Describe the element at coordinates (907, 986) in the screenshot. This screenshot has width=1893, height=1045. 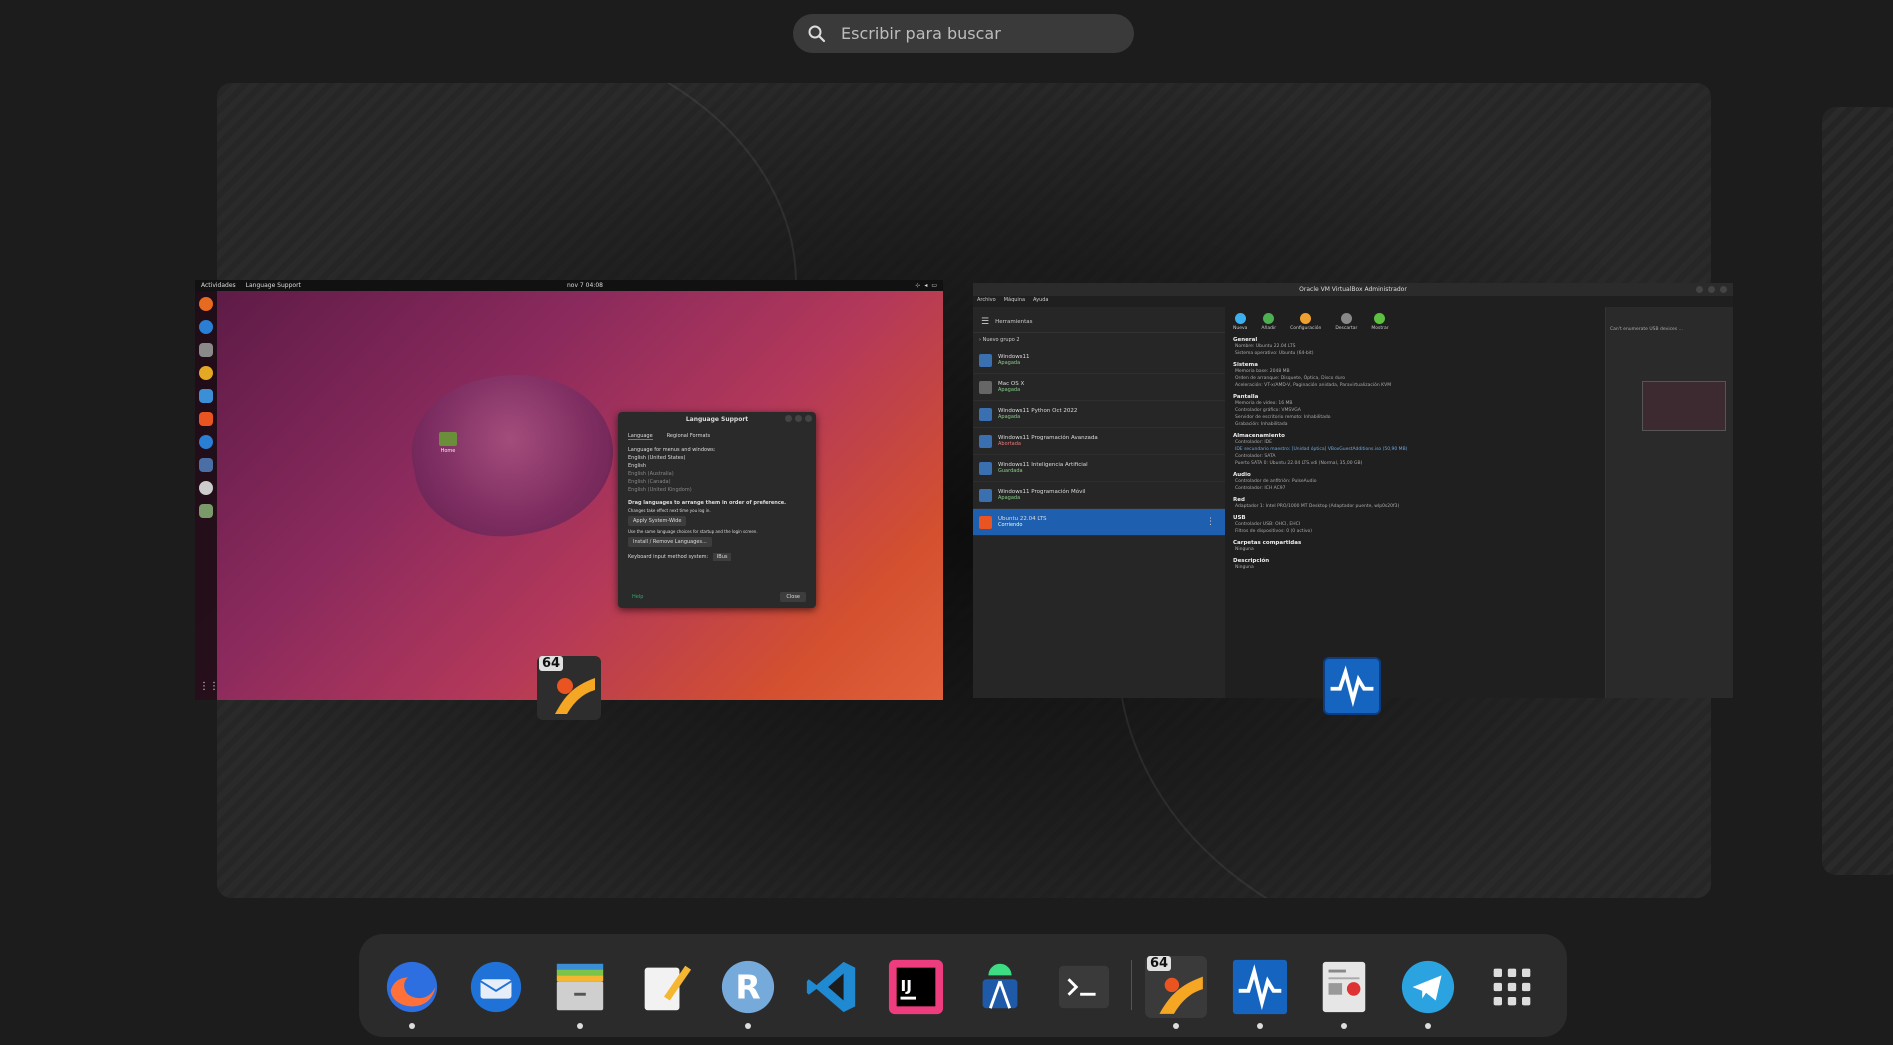
I see `svg-text: IJ` at that location.